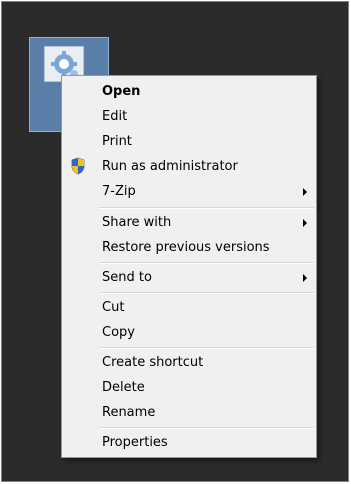 The height and width of the screenshot is (484, 351). Describe the element at coordinates (123, 387) in the screenshot. I see `menu-item-label: Delete` at that location.